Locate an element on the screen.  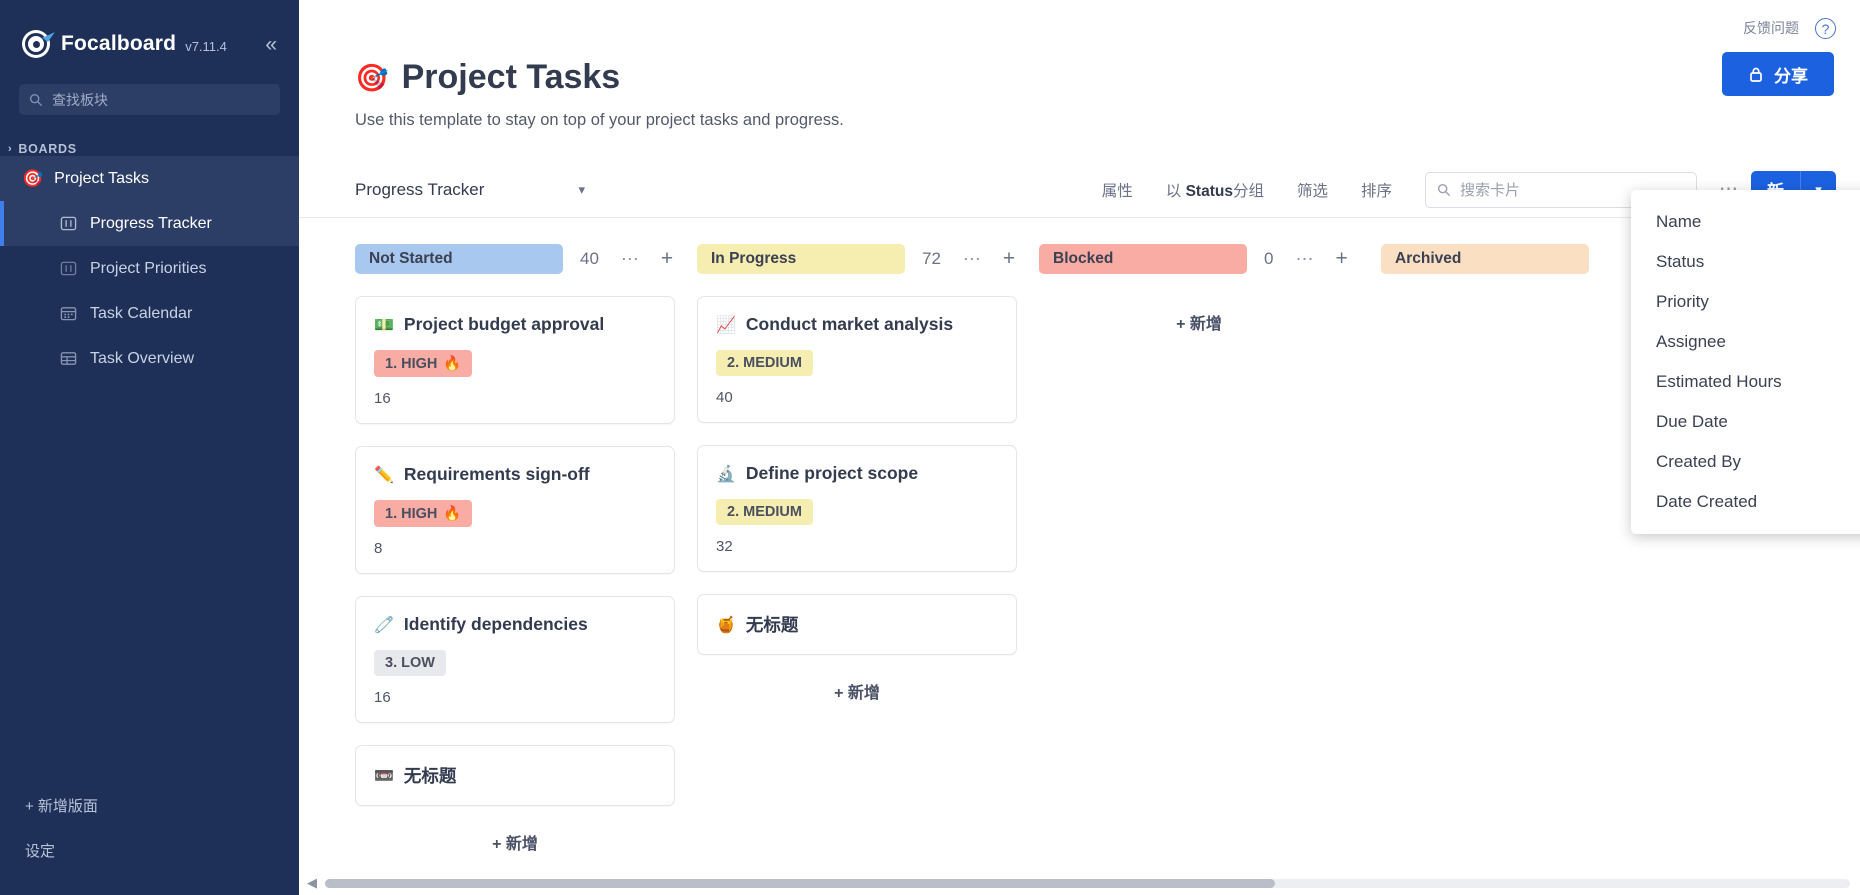
share-button: 分享 is located at coordinates (1778, 74).